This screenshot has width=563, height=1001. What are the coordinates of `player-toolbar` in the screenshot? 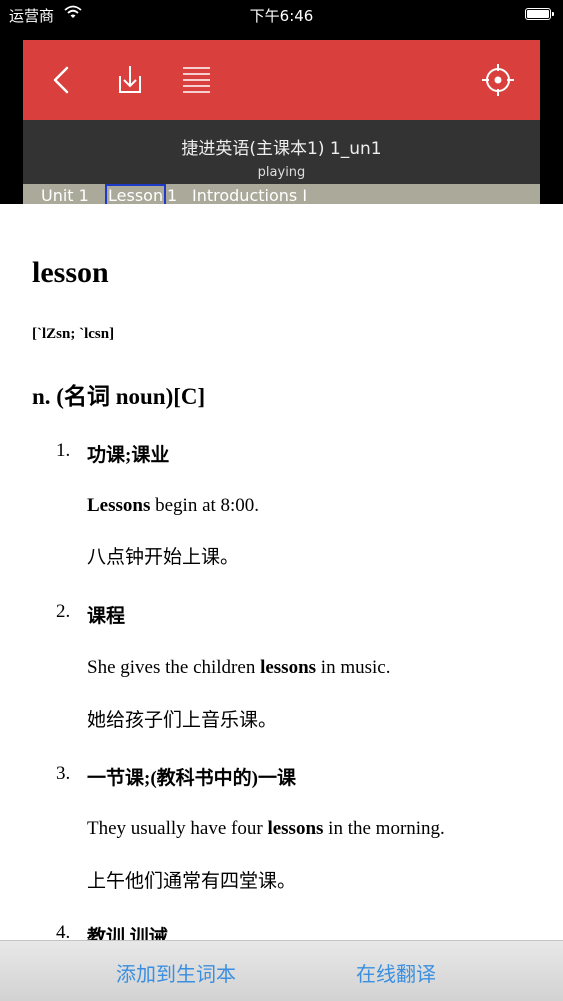 It's located at (281, 80).